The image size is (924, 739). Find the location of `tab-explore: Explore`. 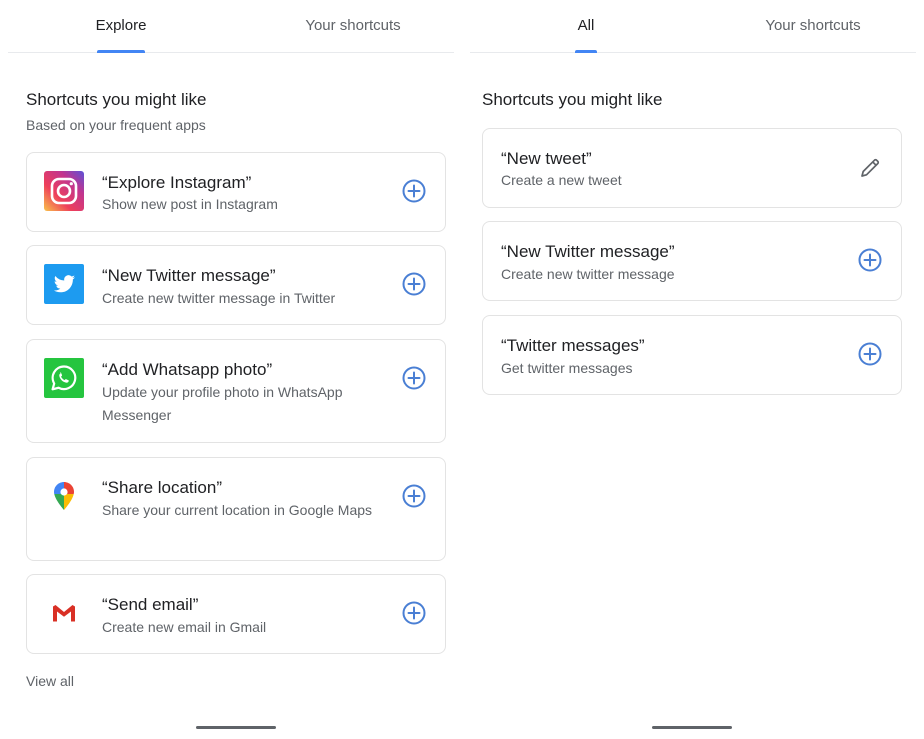

tab-explore: Explore is located at coordinates (121, 26).